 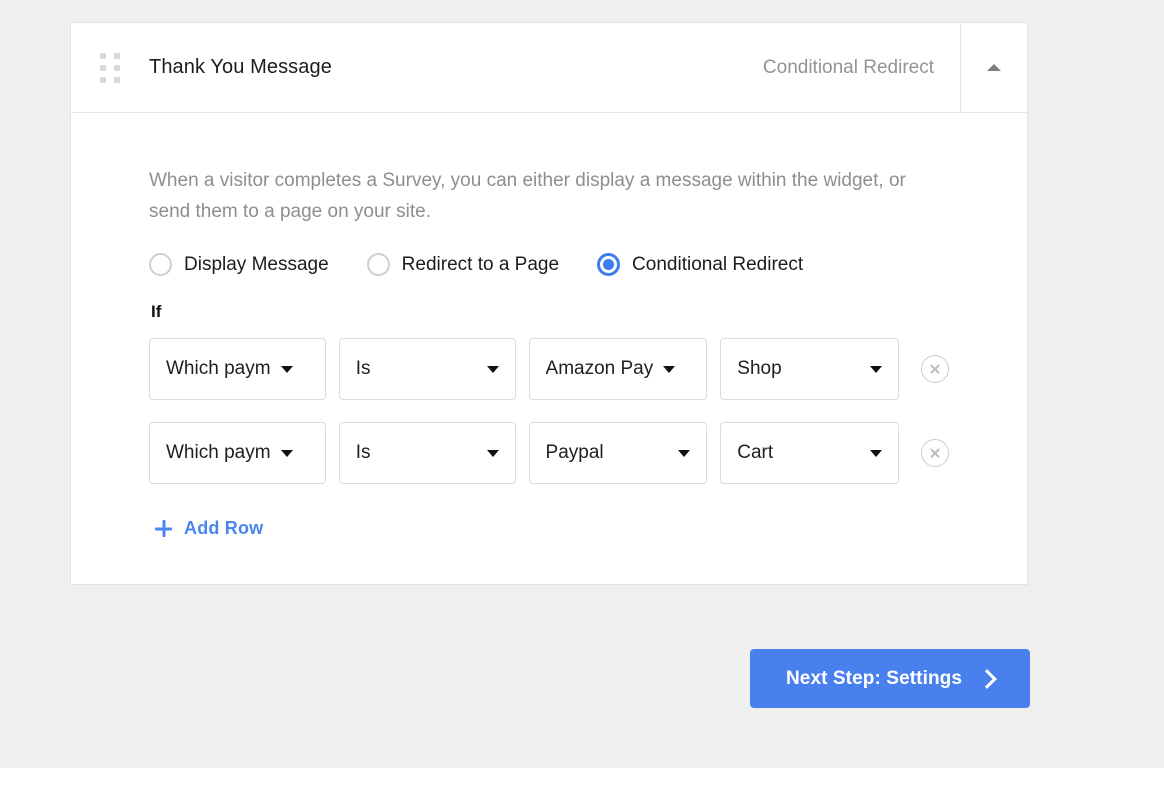 I want to click on condition-row: Which paym Is Amazon Pay Shop, so click(x=549, y=369).